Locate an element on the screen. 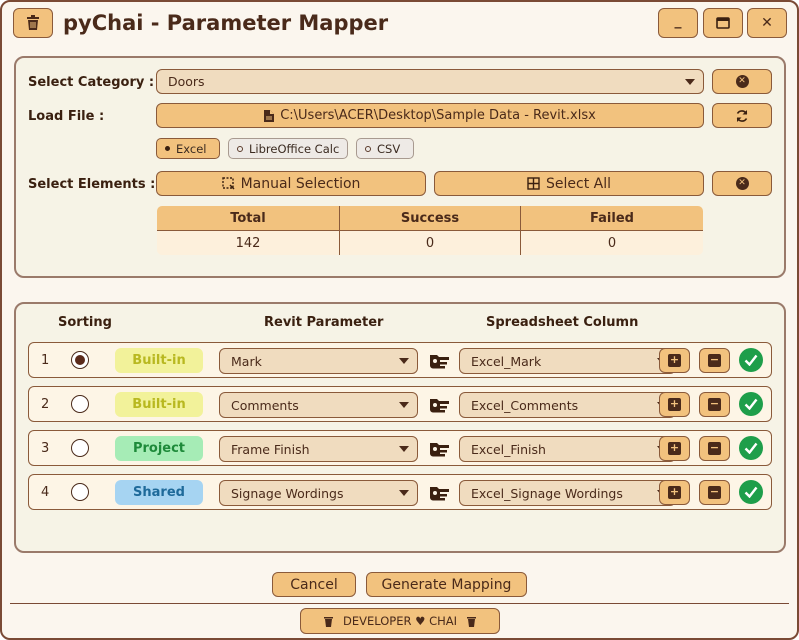  minimize-button: _ is located at coordinates (678, 23).